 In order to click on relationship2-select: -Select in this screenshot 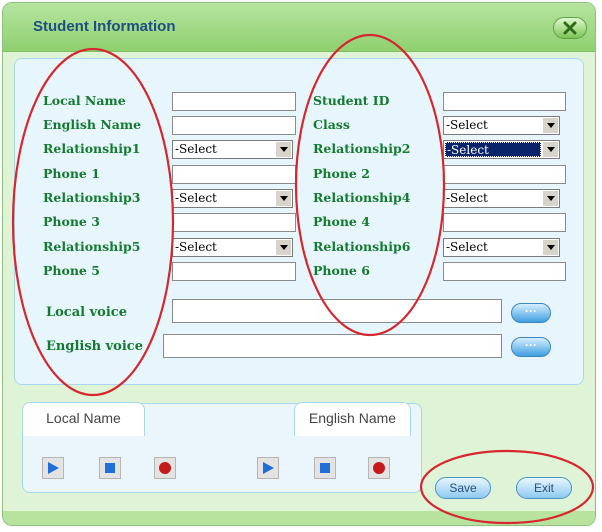, I will do `click(501, 149)`.